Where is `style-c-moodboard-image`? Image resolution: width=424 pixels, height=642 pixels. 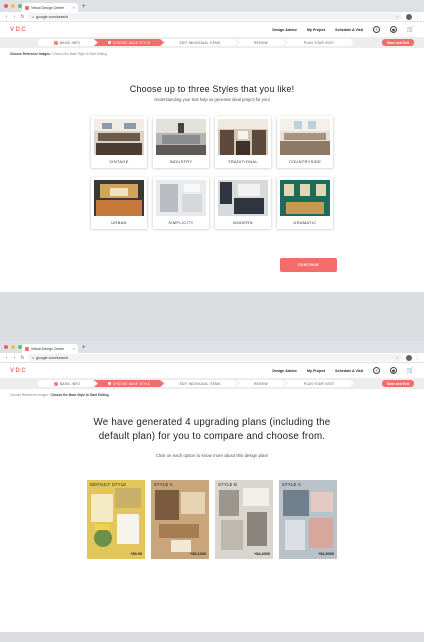
style-c-moodboard-image is located at coordinates (308, 519).